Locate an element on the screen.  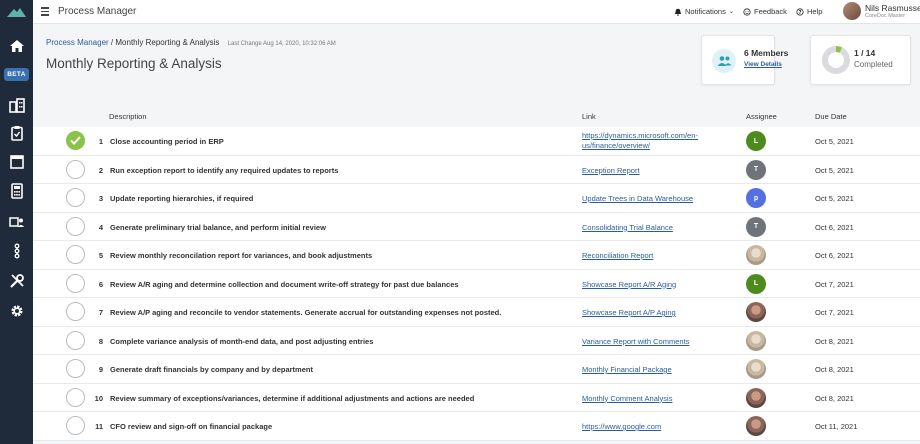
gear-icon is located at coordinates (16, 310).